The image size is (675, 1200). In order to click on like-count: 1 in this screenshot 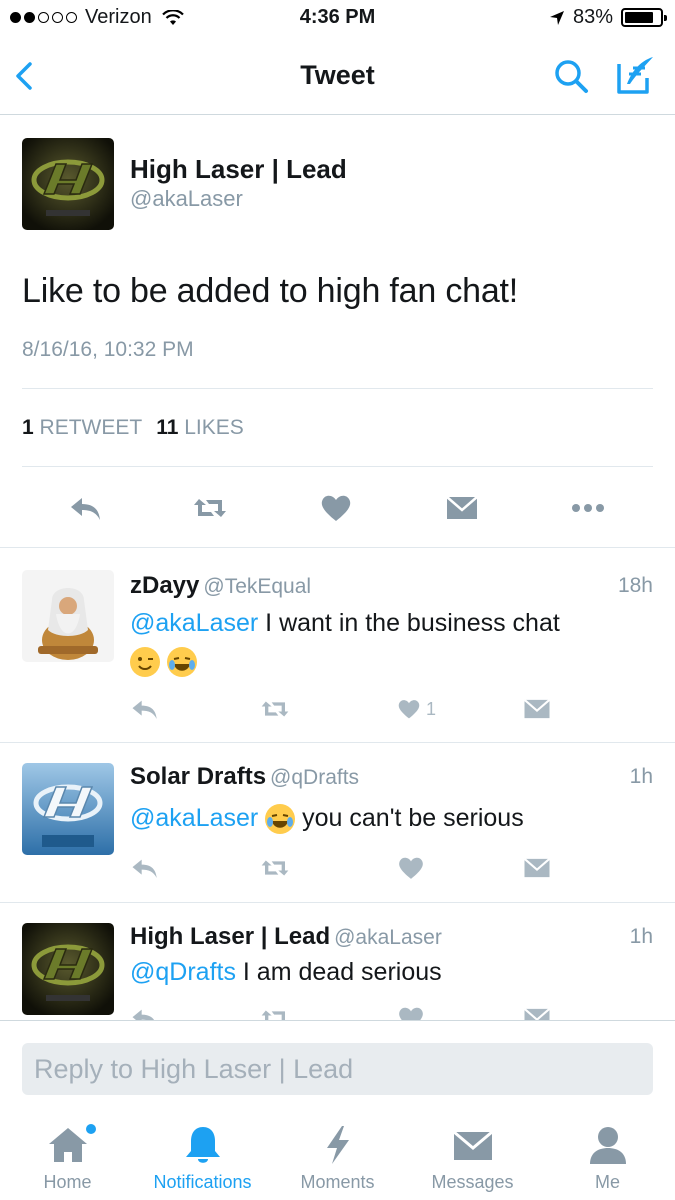, I will do `click(431, 708)`.